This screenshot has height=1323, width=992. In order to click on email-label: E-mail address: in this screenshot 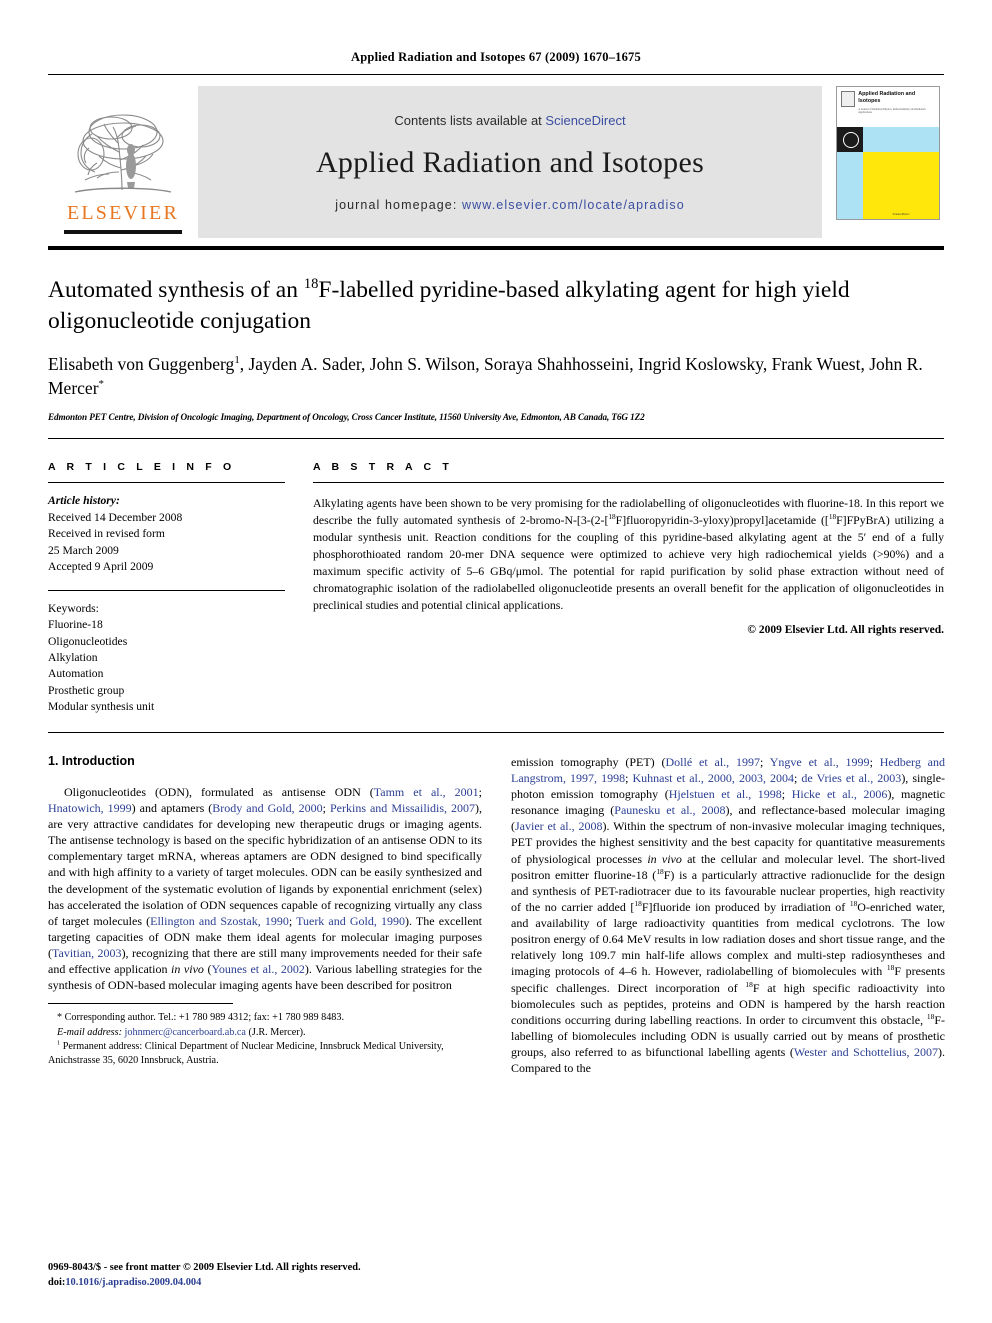, I will do `click(89, 1032)`.